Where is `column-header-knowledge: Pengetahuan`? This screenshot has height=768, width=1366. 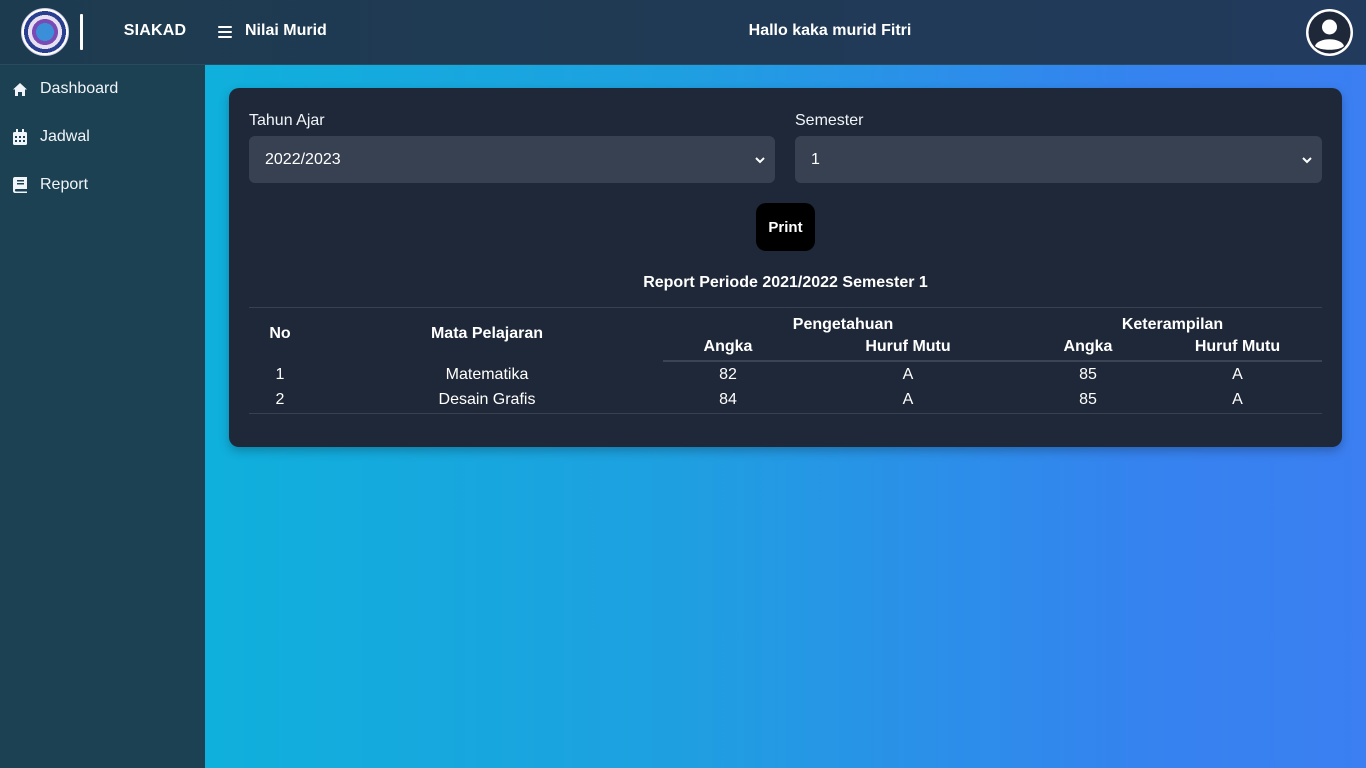 column-header-knowledge: Pengetahuan is located at coordinates (843, 320).